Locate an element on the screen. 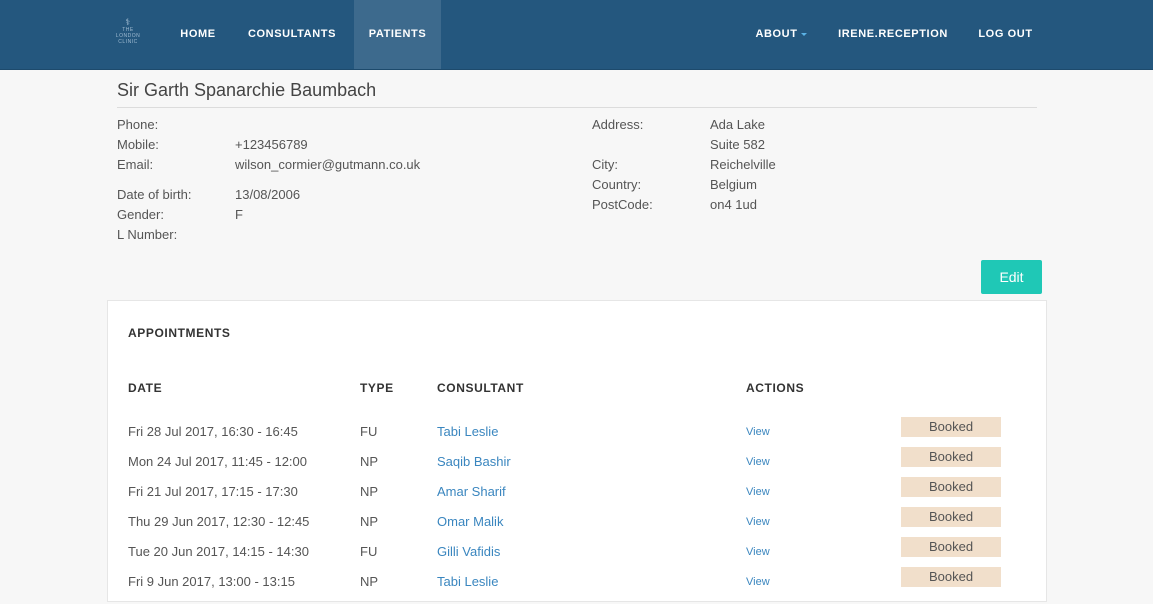  nav-about: ABOUT is located at coordinates (781, 34).